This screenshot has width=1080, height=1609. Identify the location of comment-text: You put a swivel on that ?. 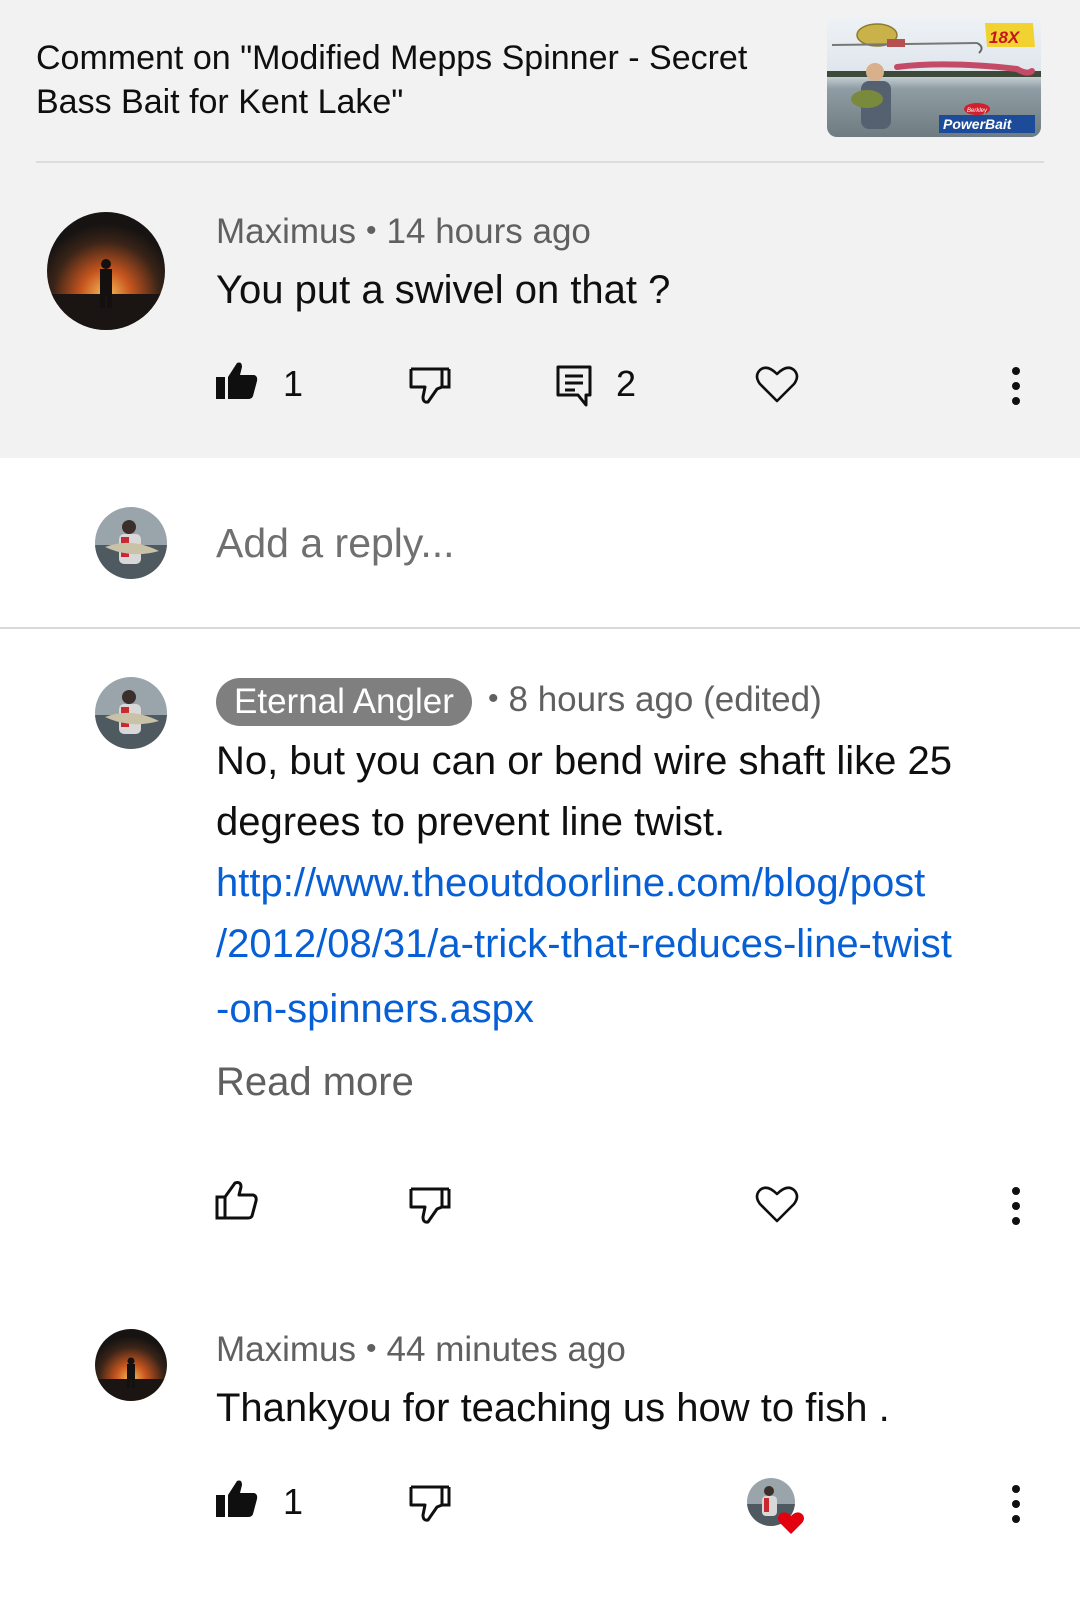
(443, 290).